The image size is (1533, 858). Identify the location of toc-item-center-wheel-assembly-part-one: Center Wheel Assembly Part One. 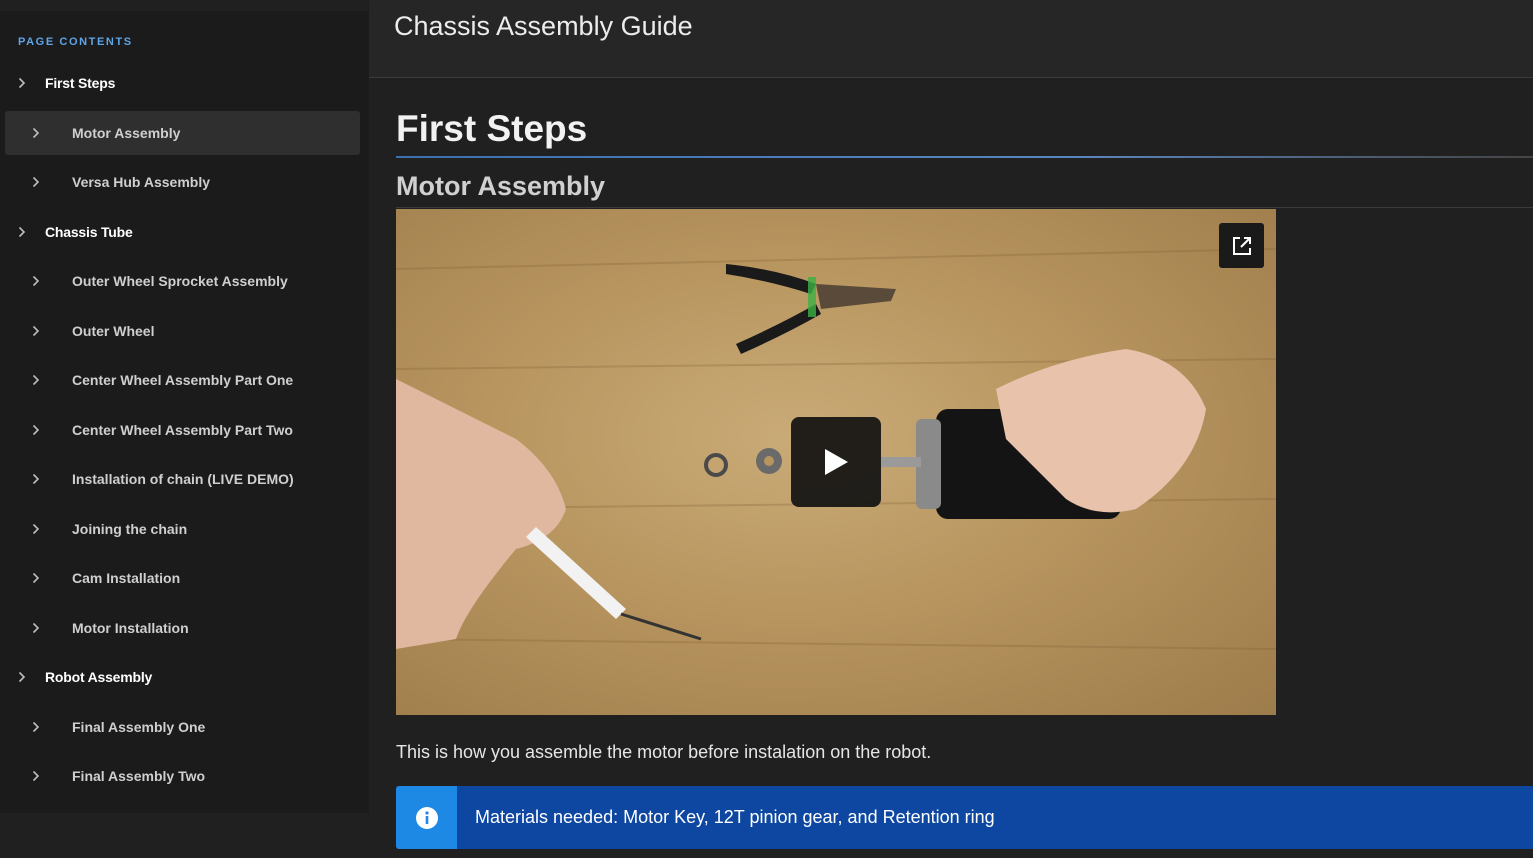
(182, 380).